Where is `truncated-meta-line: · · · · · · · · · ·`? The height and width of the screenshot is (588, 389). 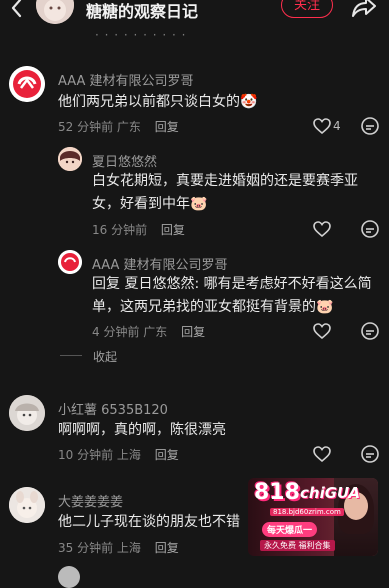
truncated-meta-line: · · · · · · · · · · is located at coordinates (141, 34).